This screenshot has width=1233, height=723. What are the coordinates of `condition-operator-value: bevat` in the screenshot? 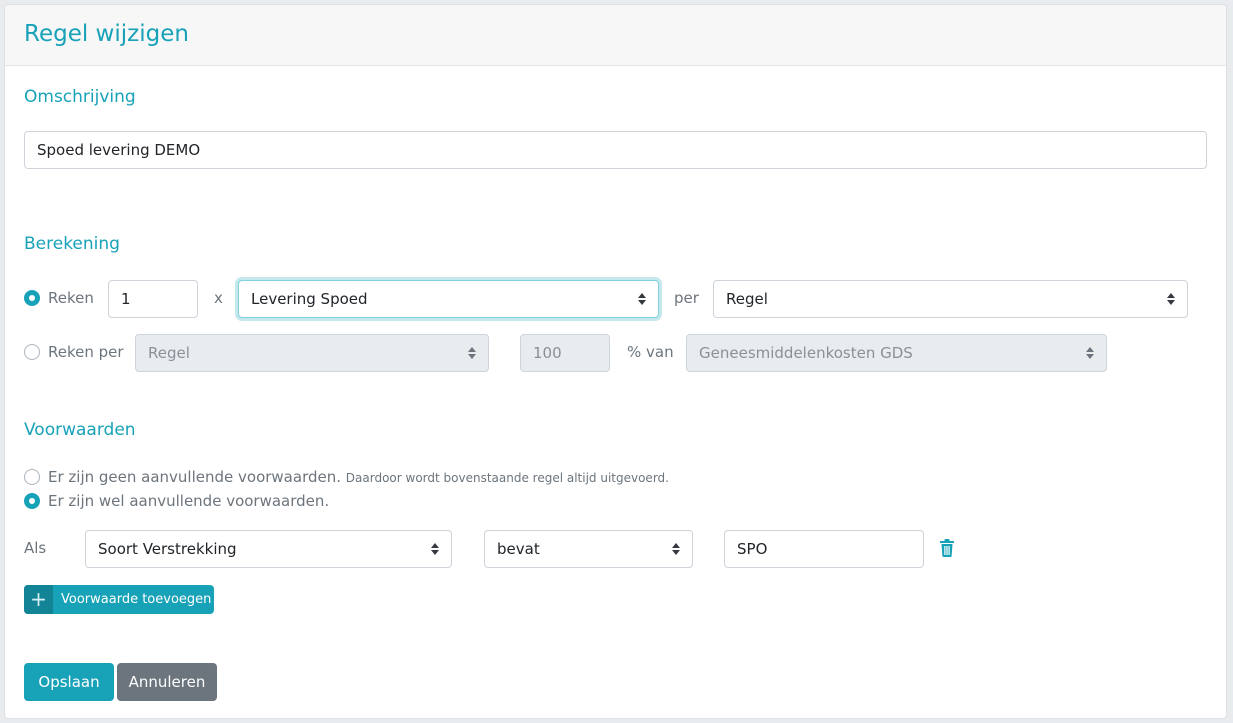 It's located at (518, 549).